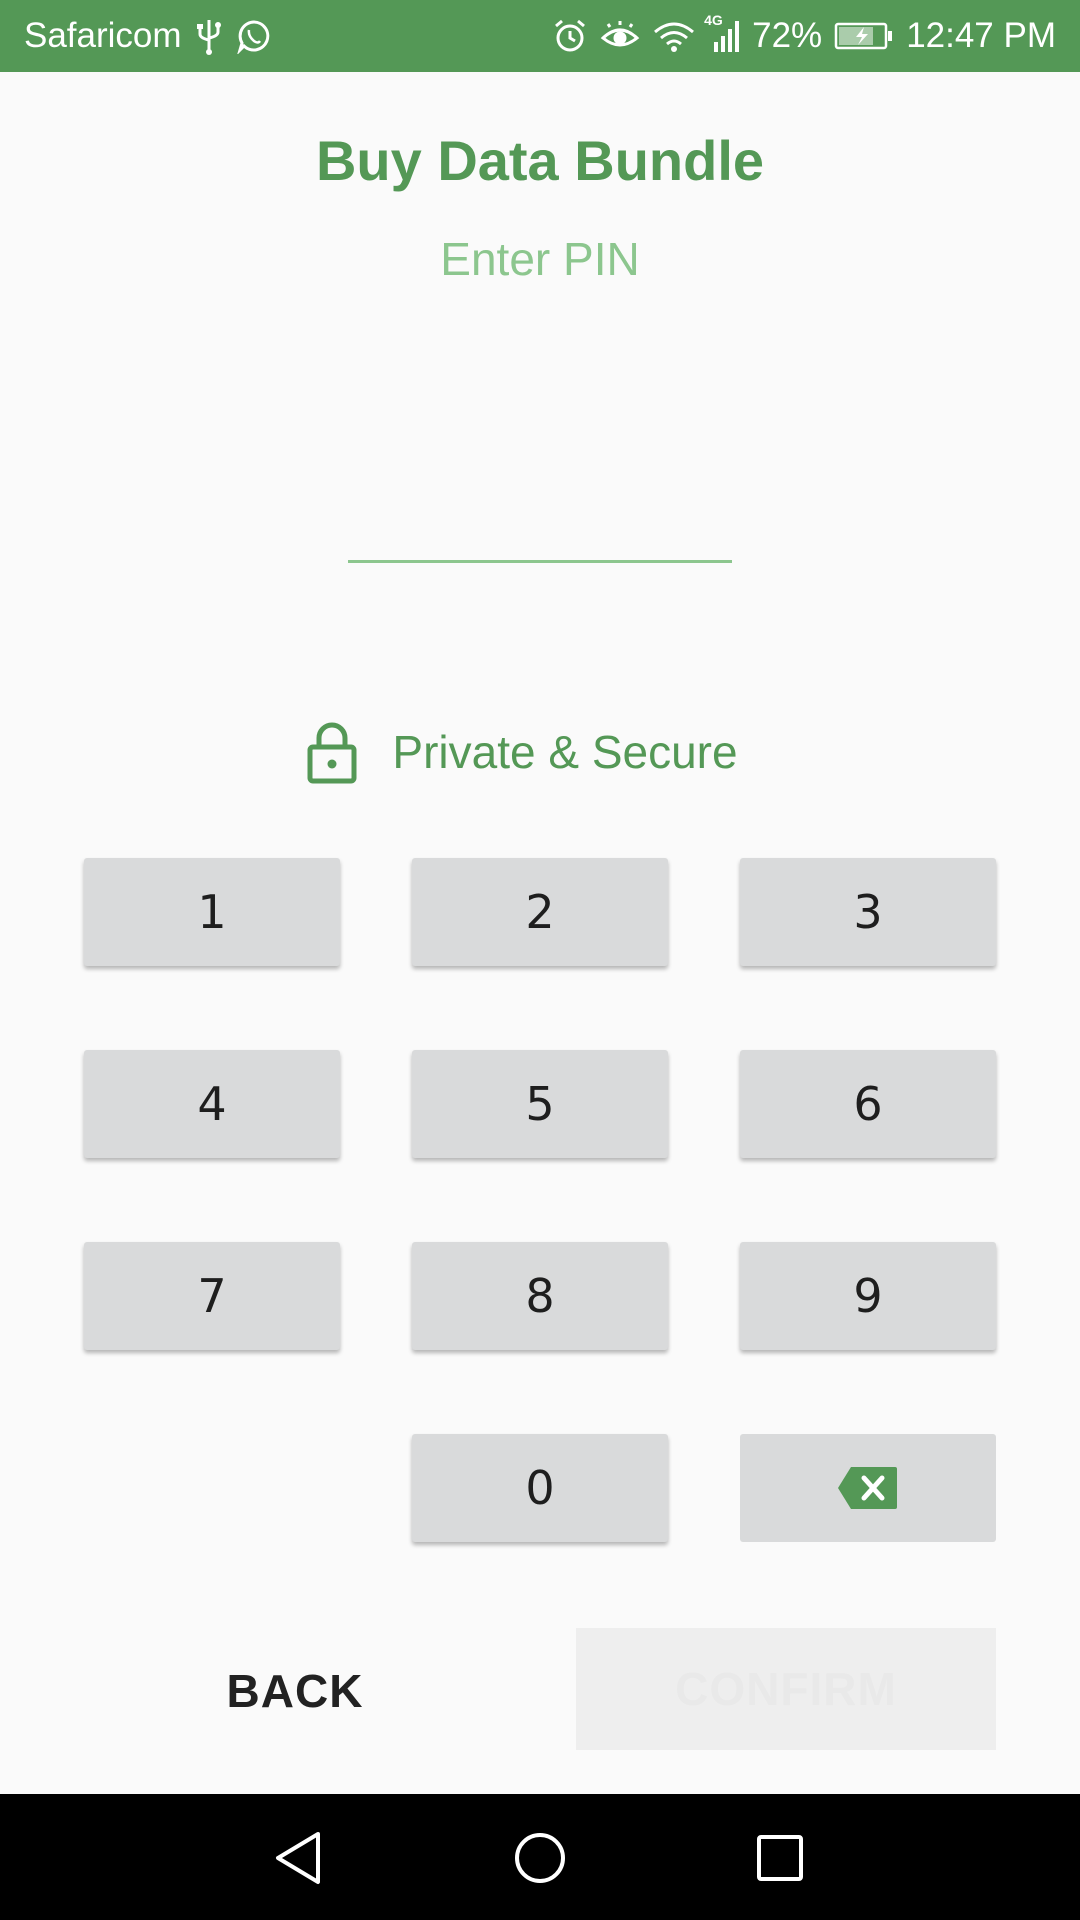  What do you see at coordinates (724, 33) in the screenshot?
I see `signal-icon: 4G` at bounding box center [724, 33].